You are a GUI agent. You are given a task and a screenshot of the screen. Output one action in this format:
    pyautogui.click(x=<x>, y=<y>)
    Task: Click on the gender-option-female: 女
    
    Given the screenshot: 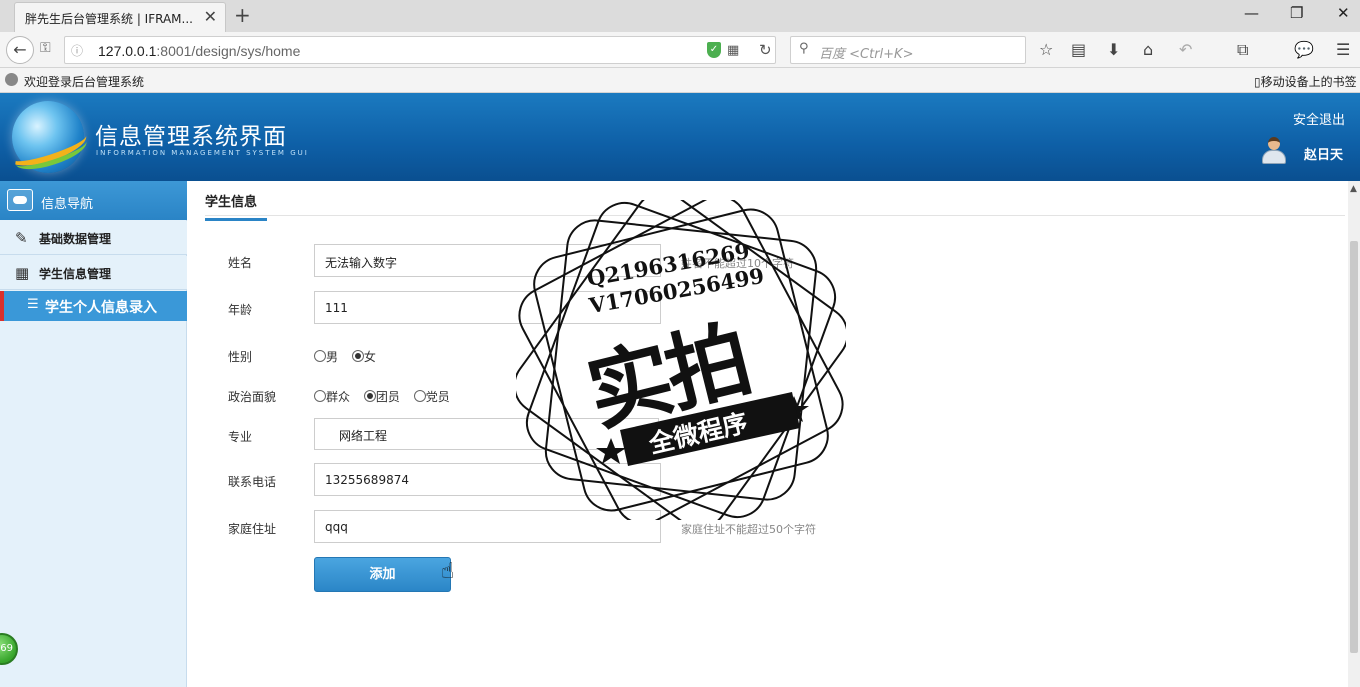 What is the action you would take?
    pyautogui.click(x=363, y=357)
    